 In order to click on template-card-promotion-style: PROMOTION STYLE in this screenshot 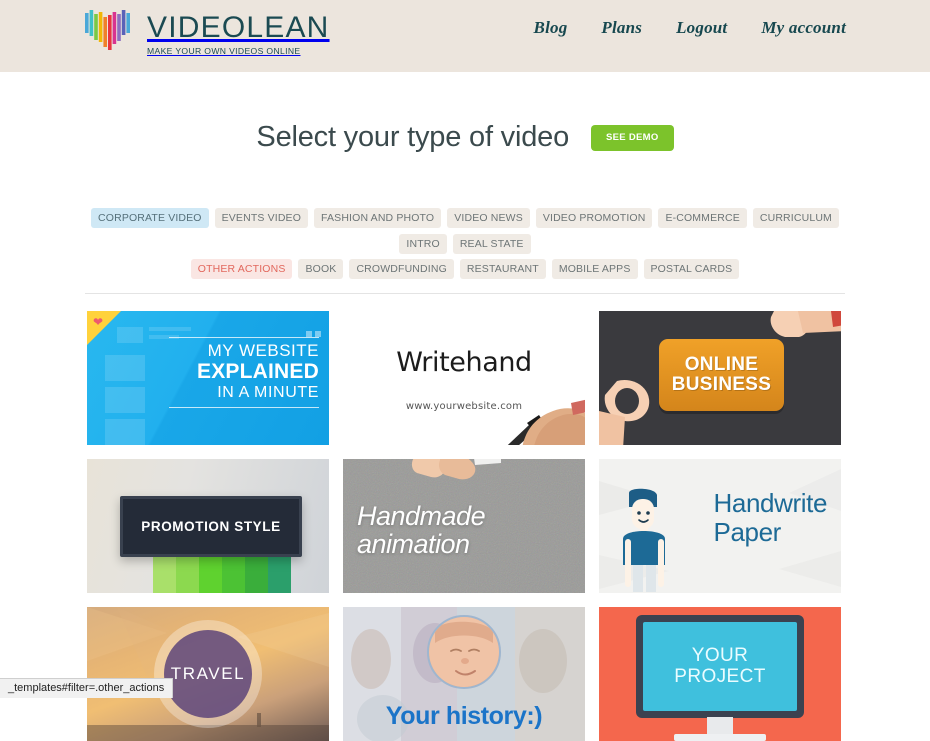, I will do `click(208, 526)`.